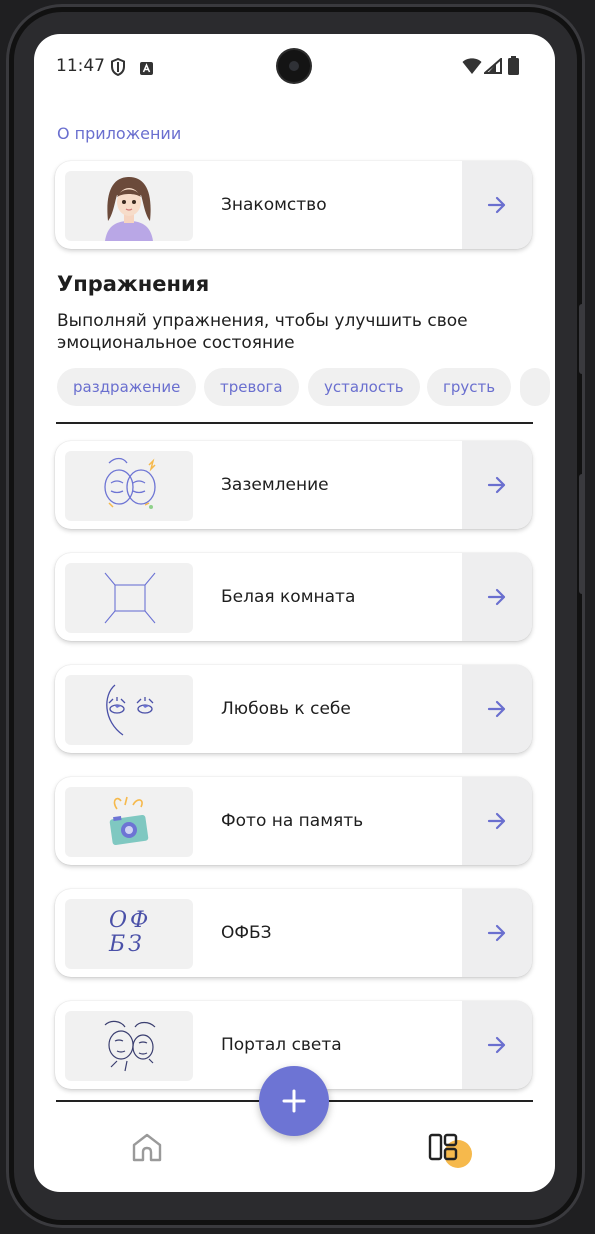  What do you see at coordinates (133, 284) in the screenshot?
I see `exercises-title: Упражнения` at bounding box center [133, 284].